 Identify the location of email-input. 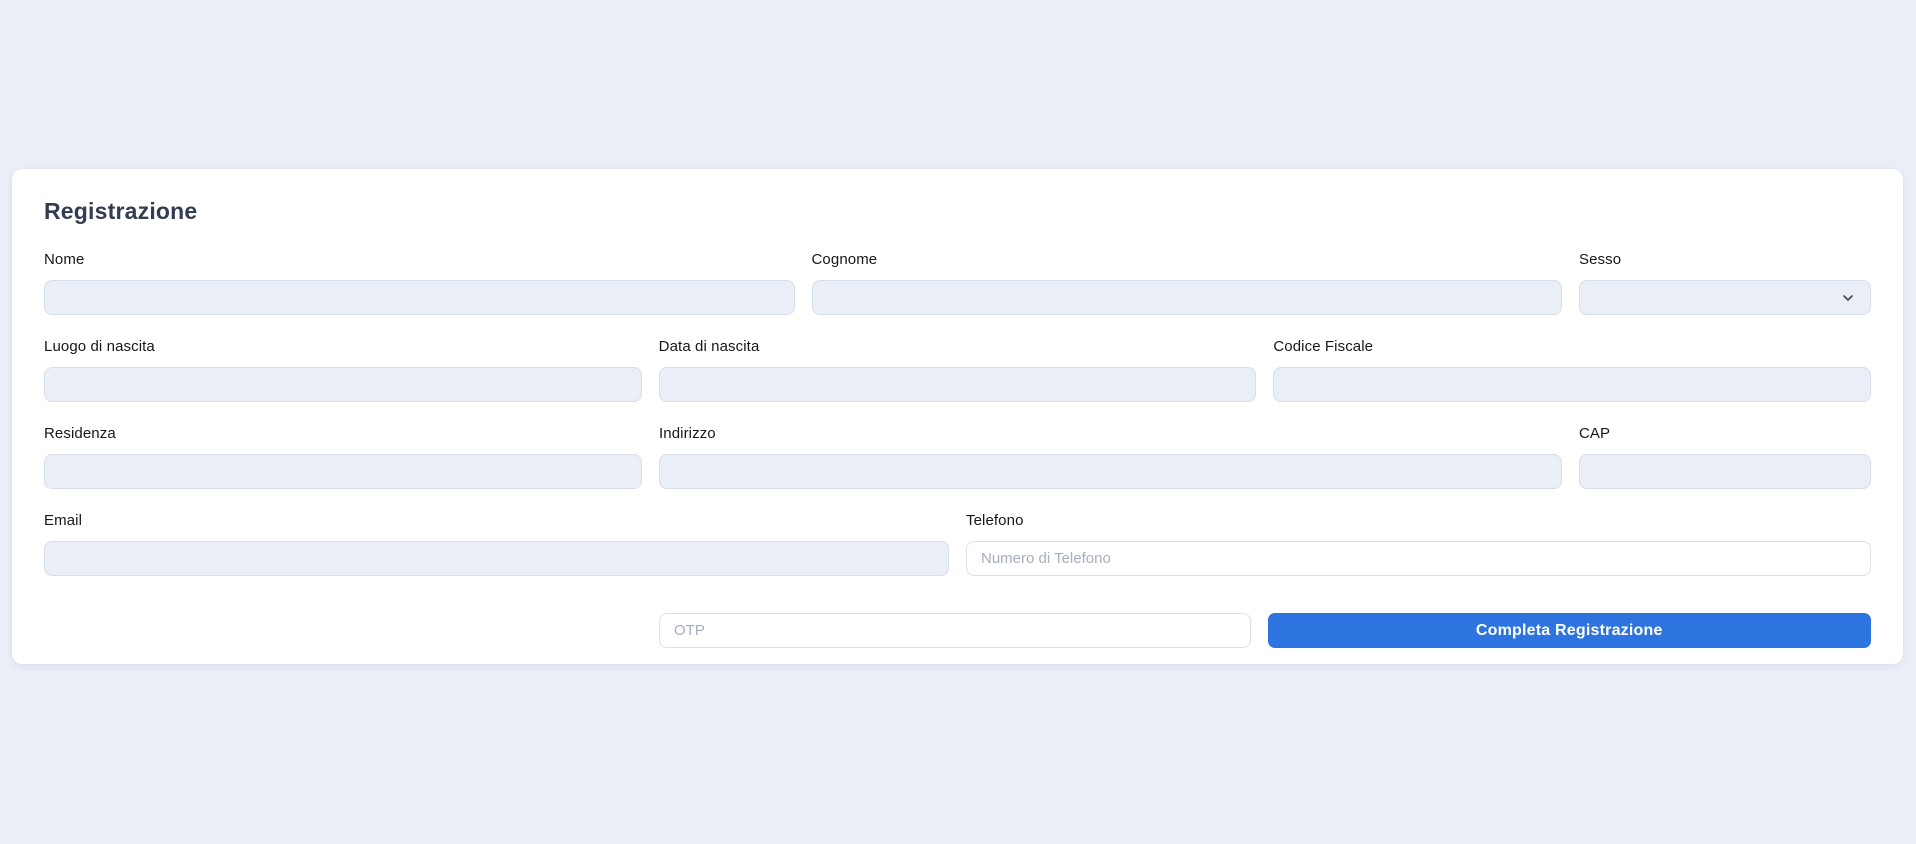
(496, 558).